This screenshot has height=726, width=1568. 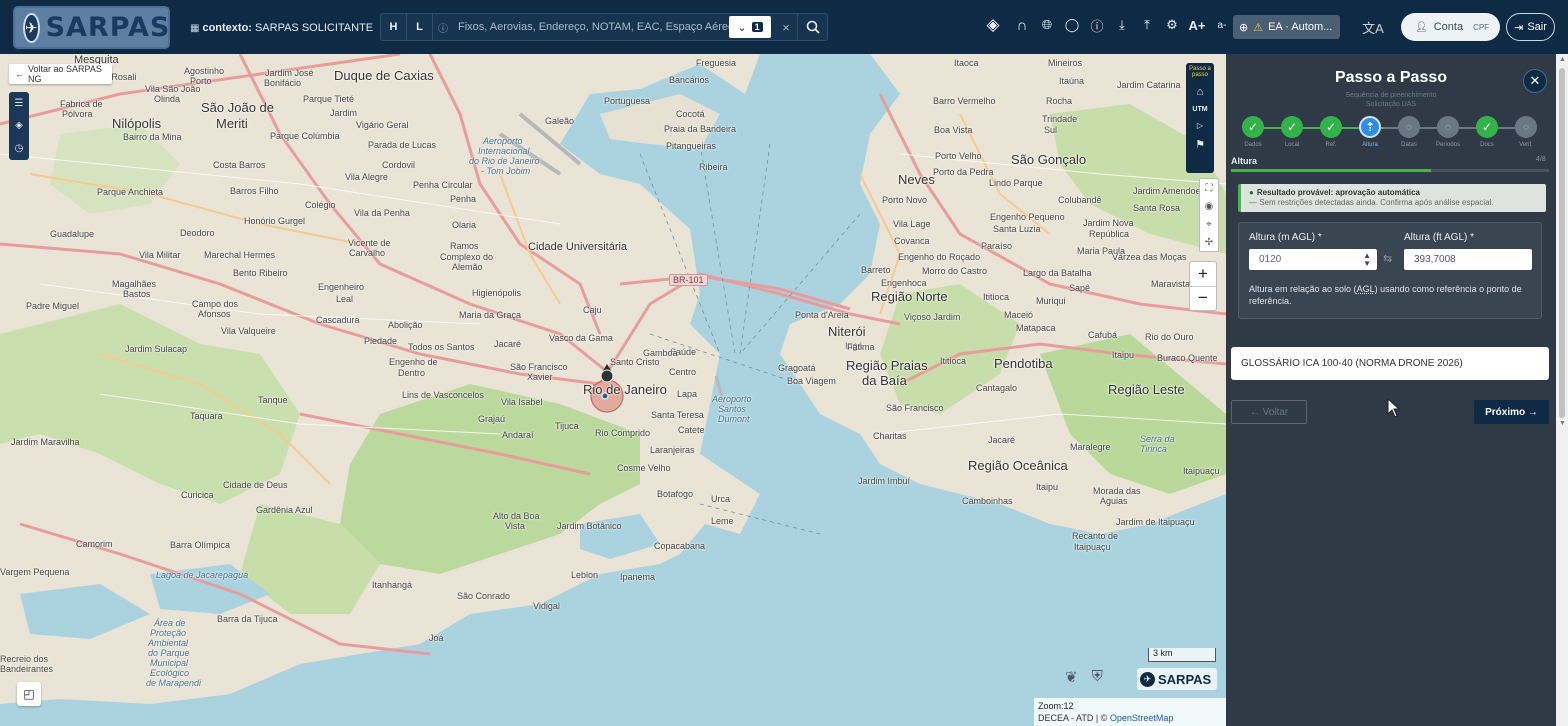 What do you see at coordinates (732, 409) in the screenshot?
I see `map-label: Santos` at bounding box center [732, 409].